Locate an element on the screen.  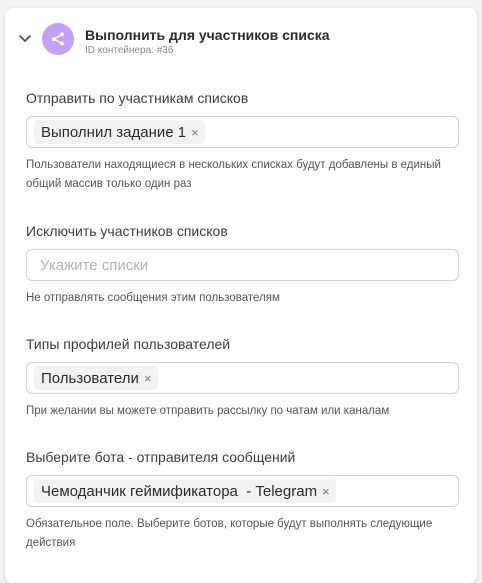
profile-types-select: Пользователи × is located at coordinates (242, 378).